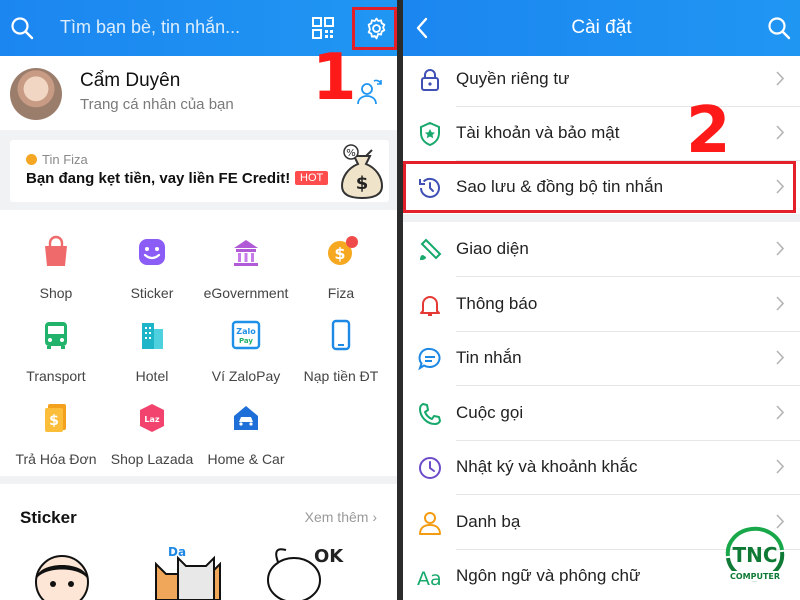 The width and height of the screenshot is (800, 600). Describe the element at coordinates (246, 376) in the screenshot. I see `grid-label: Ví ZaloPay` at that location.